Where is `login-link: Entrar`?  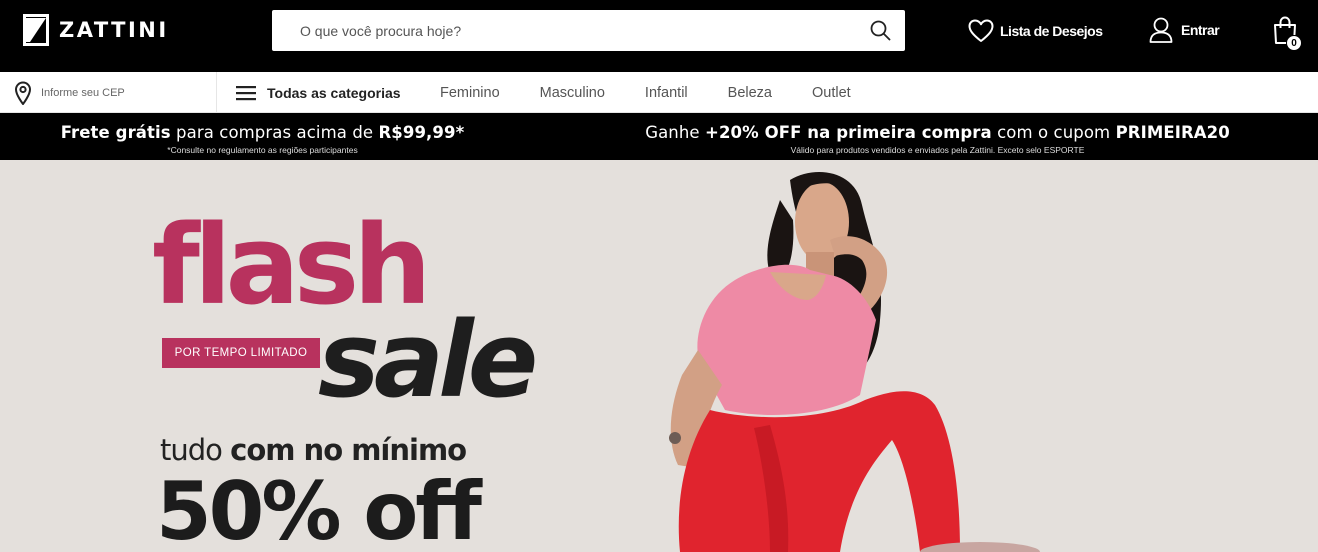 login-link: Entrar is located at coordinates (1184, 30).